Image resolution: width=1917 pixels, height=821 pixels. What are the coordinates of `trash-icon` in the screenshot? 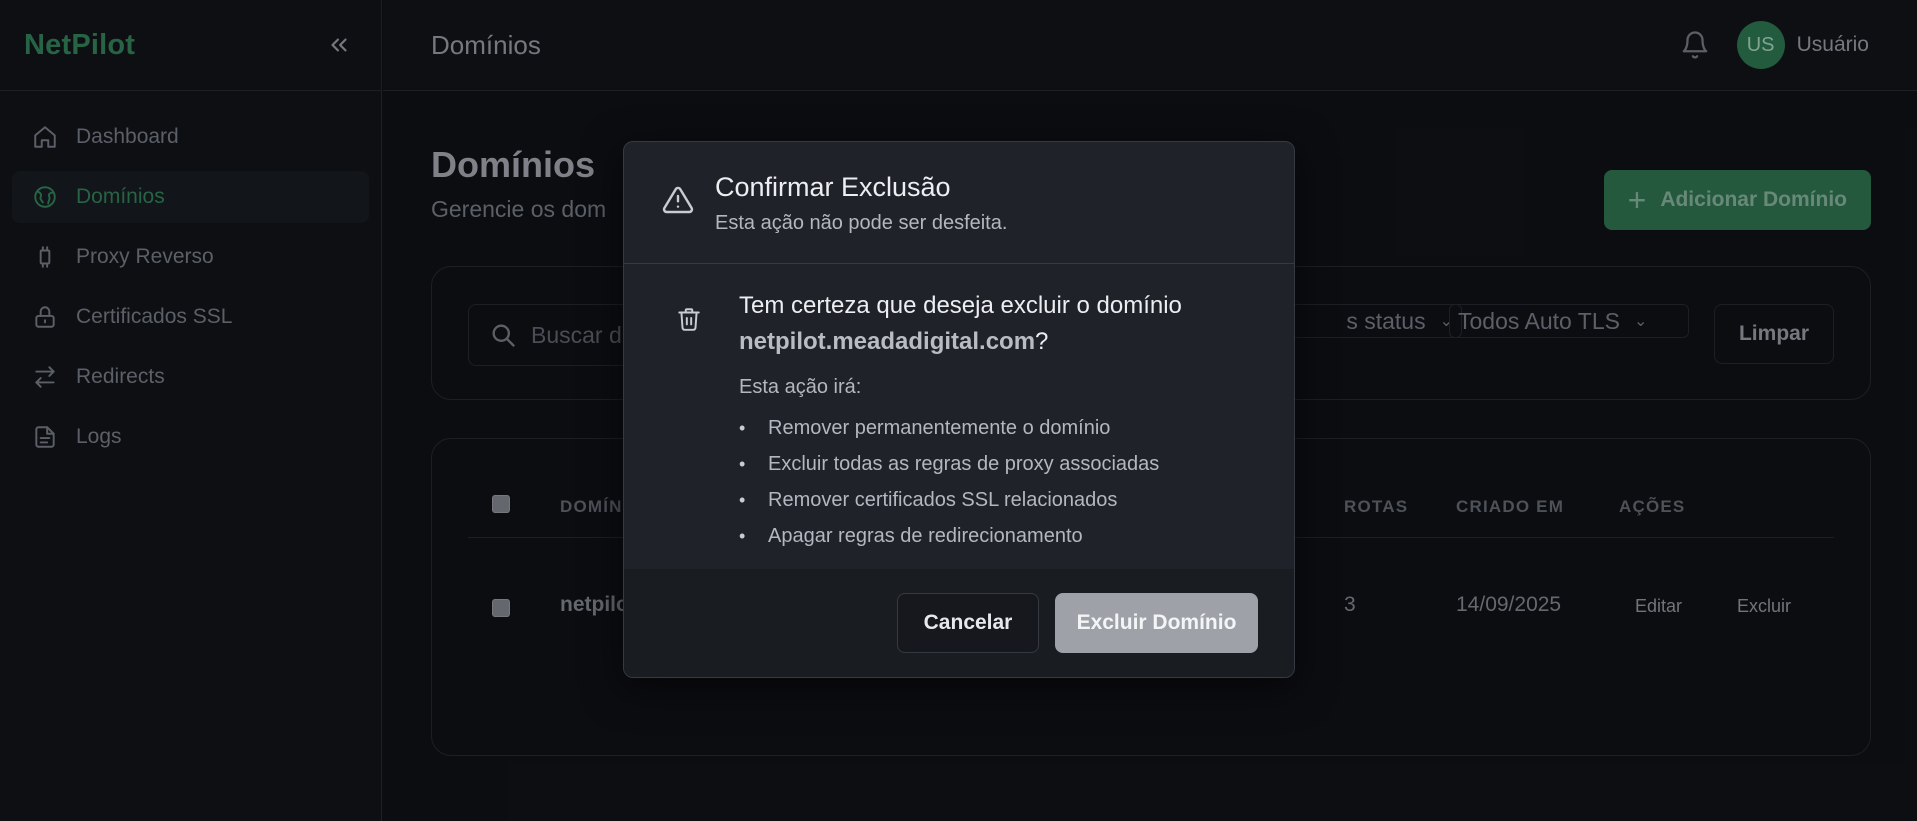 It's located at (689, 321).